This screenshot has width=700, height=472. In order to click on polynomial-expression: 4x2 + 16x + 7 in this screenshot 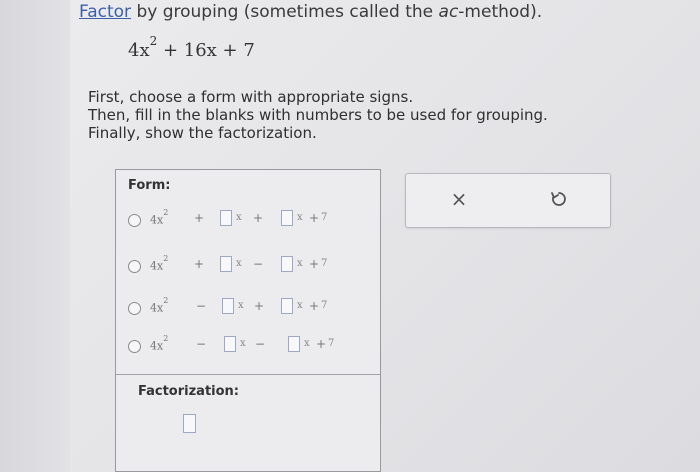, I will do `click(191, 47)`.